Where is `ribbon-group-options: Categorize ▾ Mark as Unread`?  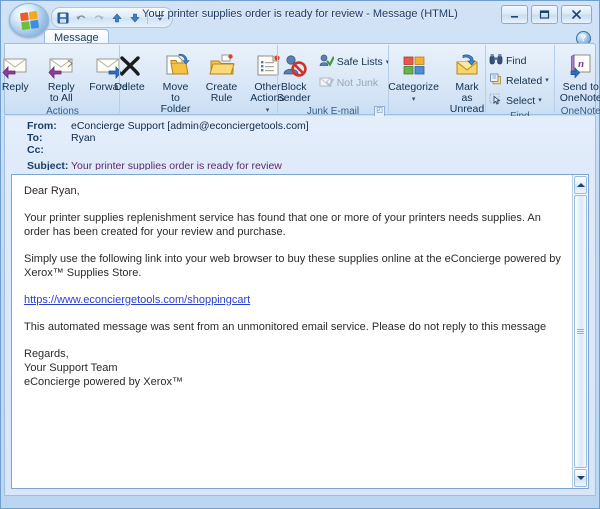 ribbon-group-options: Categorize ▾ Mark as Unread is located at coordinates (436, 86).